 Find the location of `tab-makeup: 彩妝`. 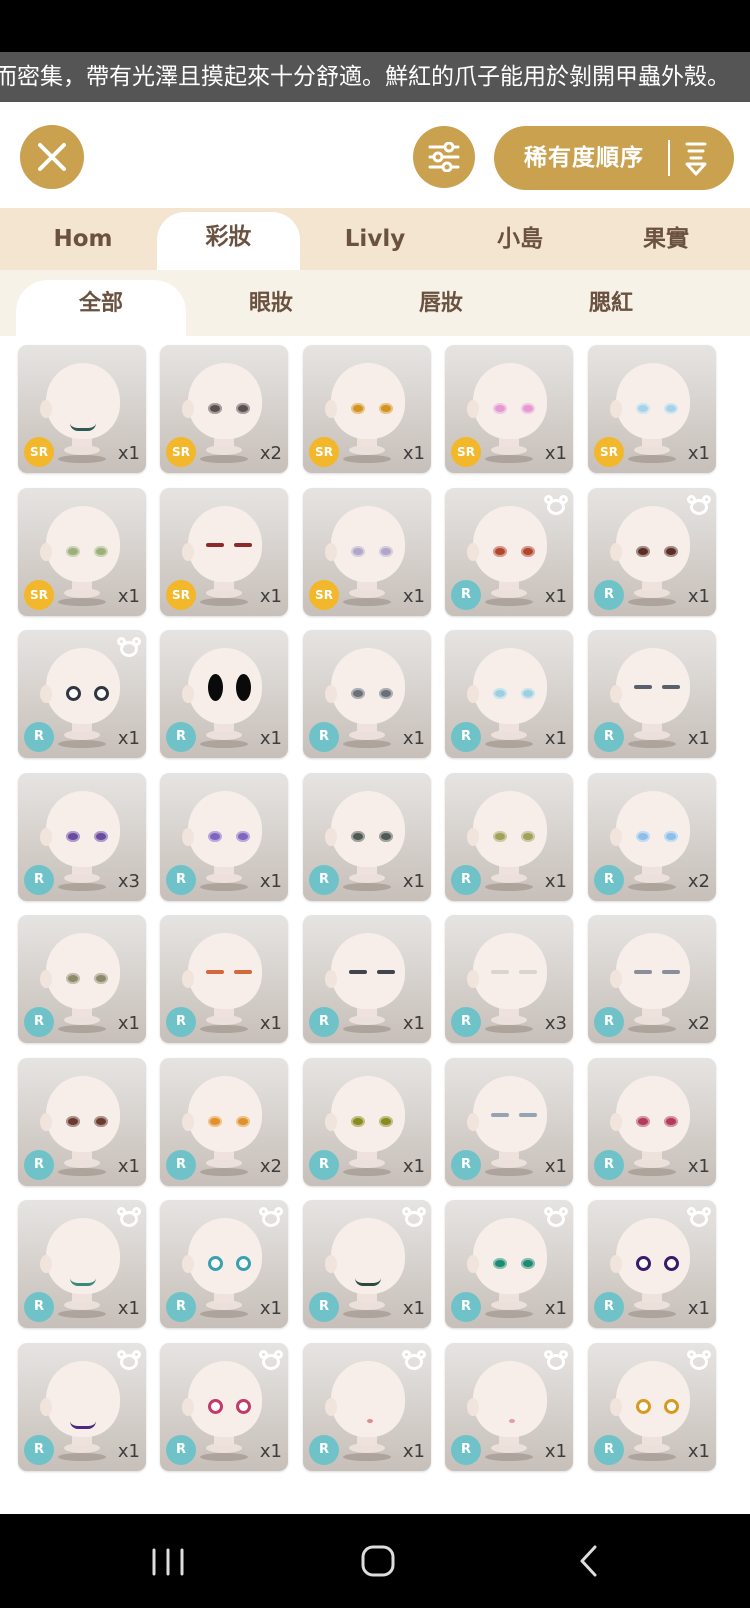

tab-makeup: 彩妝 is located at coordinates (228, 241).